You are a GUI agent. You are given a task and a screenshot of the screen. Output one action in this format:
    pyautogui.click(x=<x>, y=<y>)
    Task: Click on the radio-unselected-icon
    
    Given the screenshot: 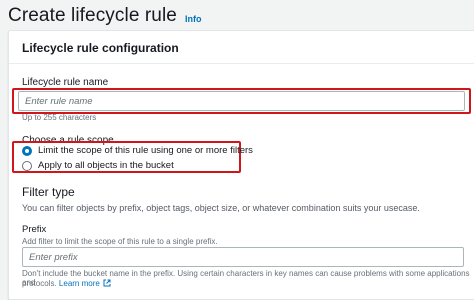 What is the action you would take?
    pyautogui.click(x=27, y=165)
    